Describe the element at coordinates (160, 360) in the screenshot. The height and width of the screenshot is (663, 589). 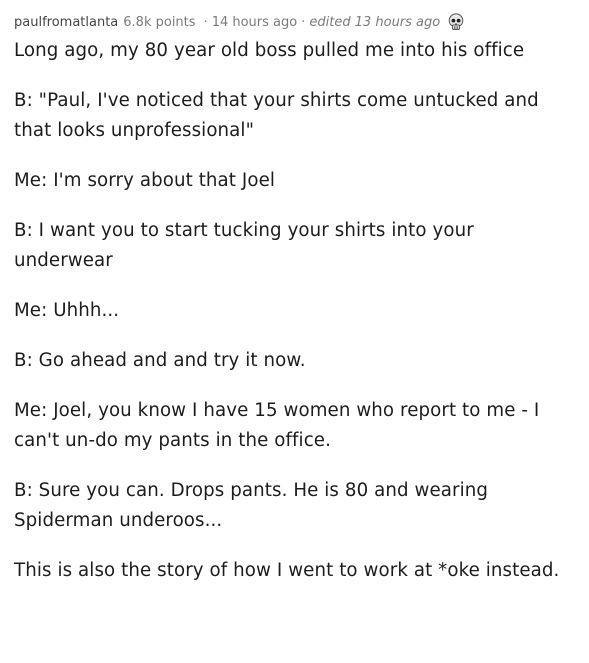
I see `comment-paragraph: B: Go ahead and and try it now.` at that location.